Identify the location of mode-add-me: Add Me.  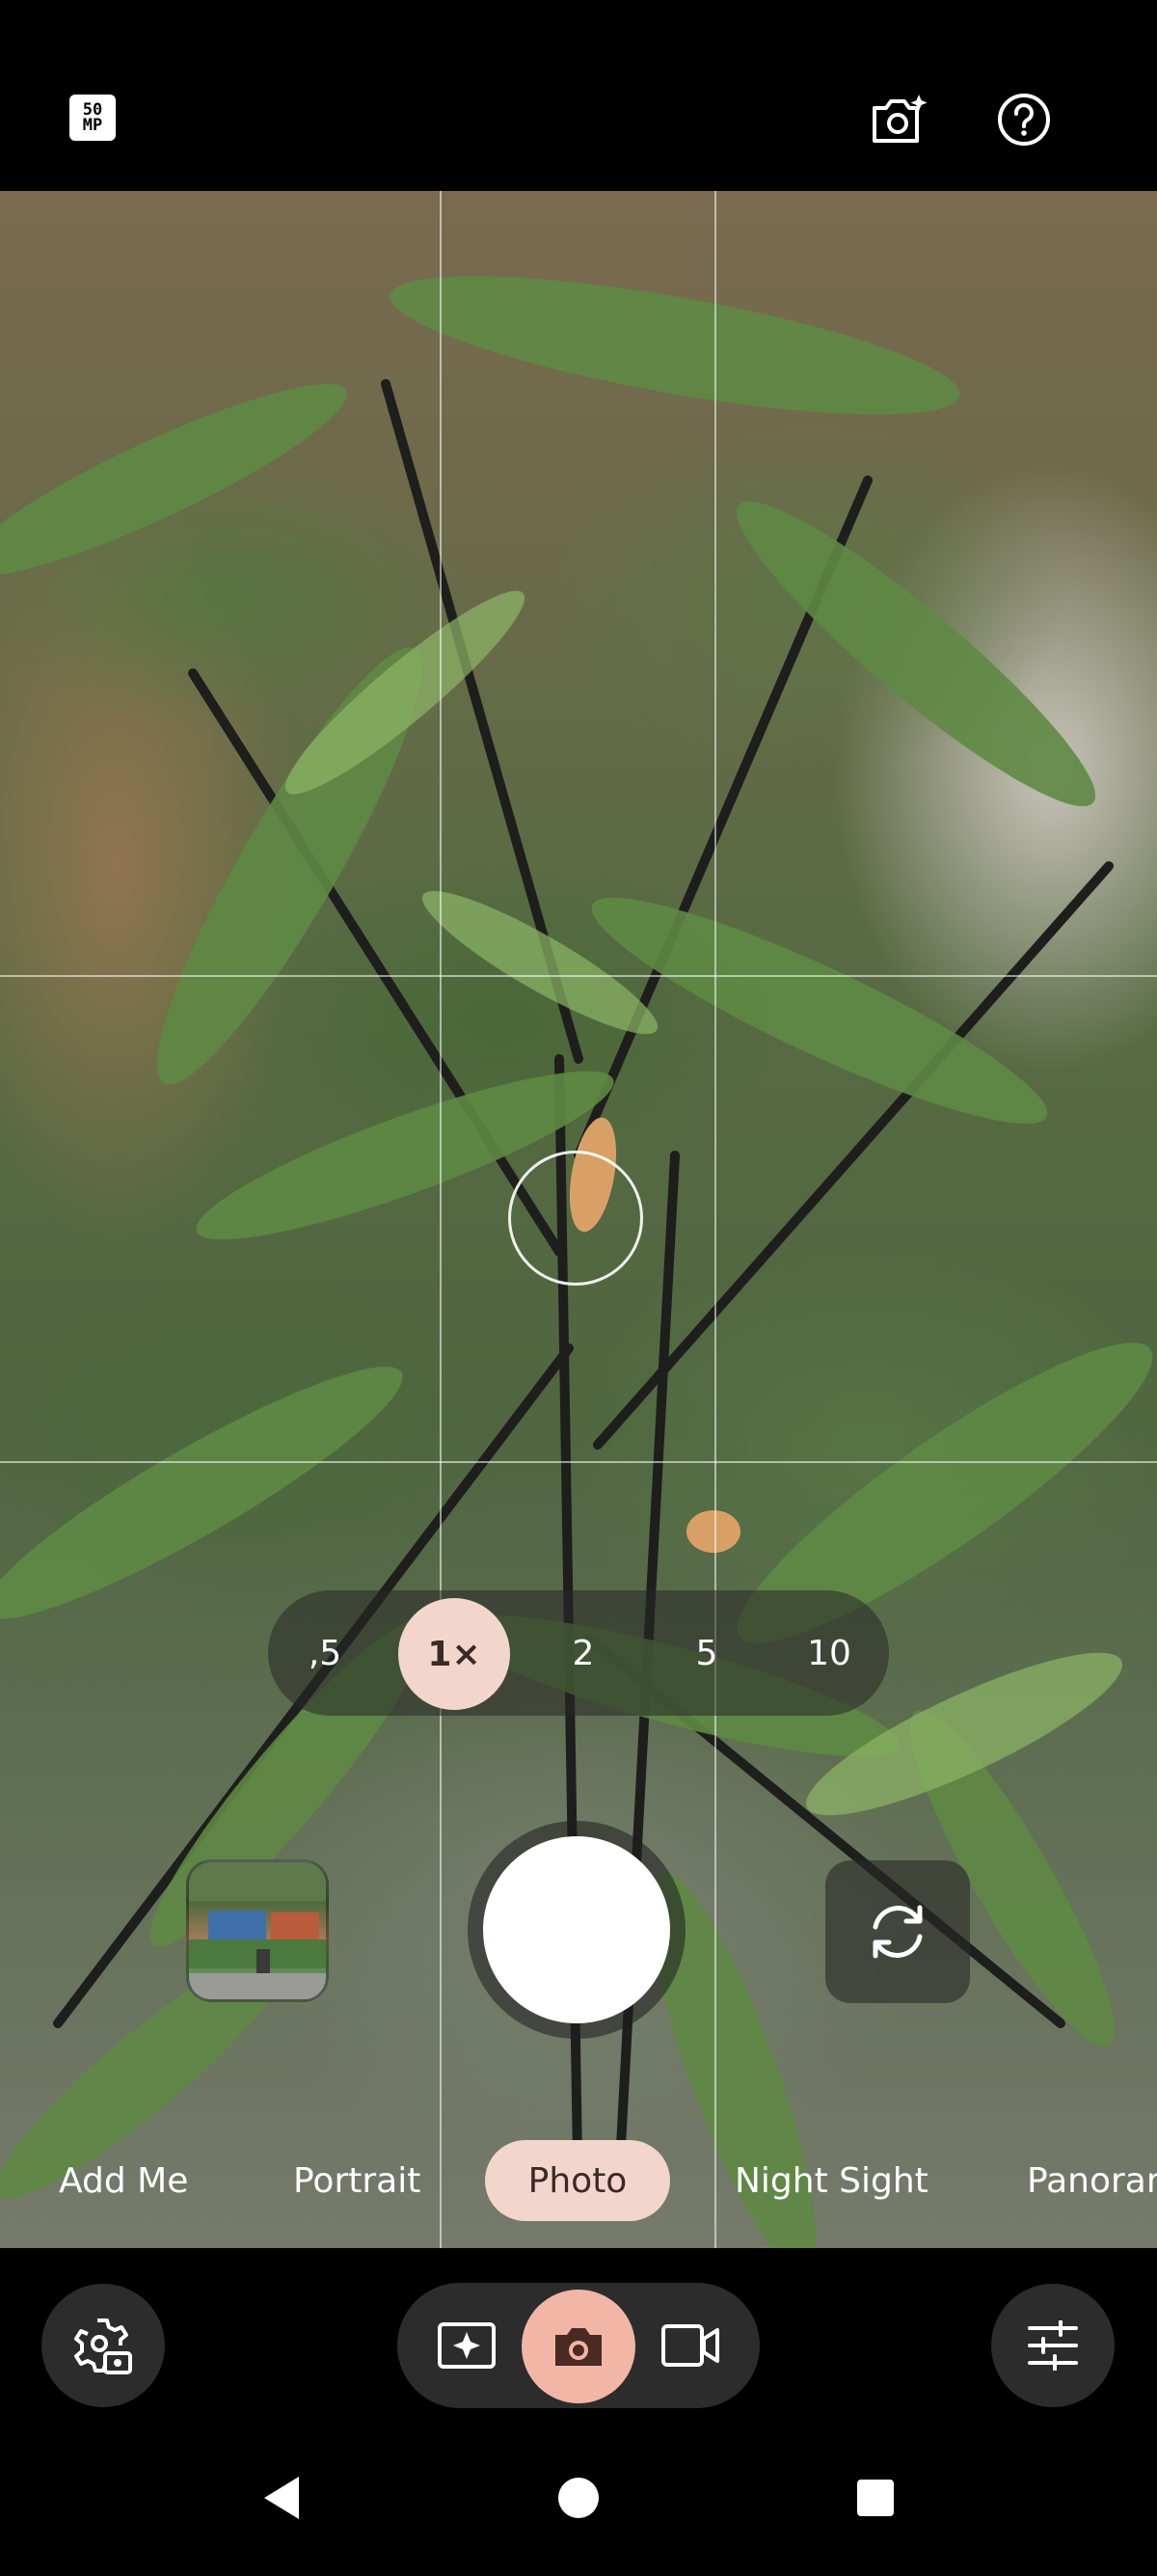
(123, 2180).